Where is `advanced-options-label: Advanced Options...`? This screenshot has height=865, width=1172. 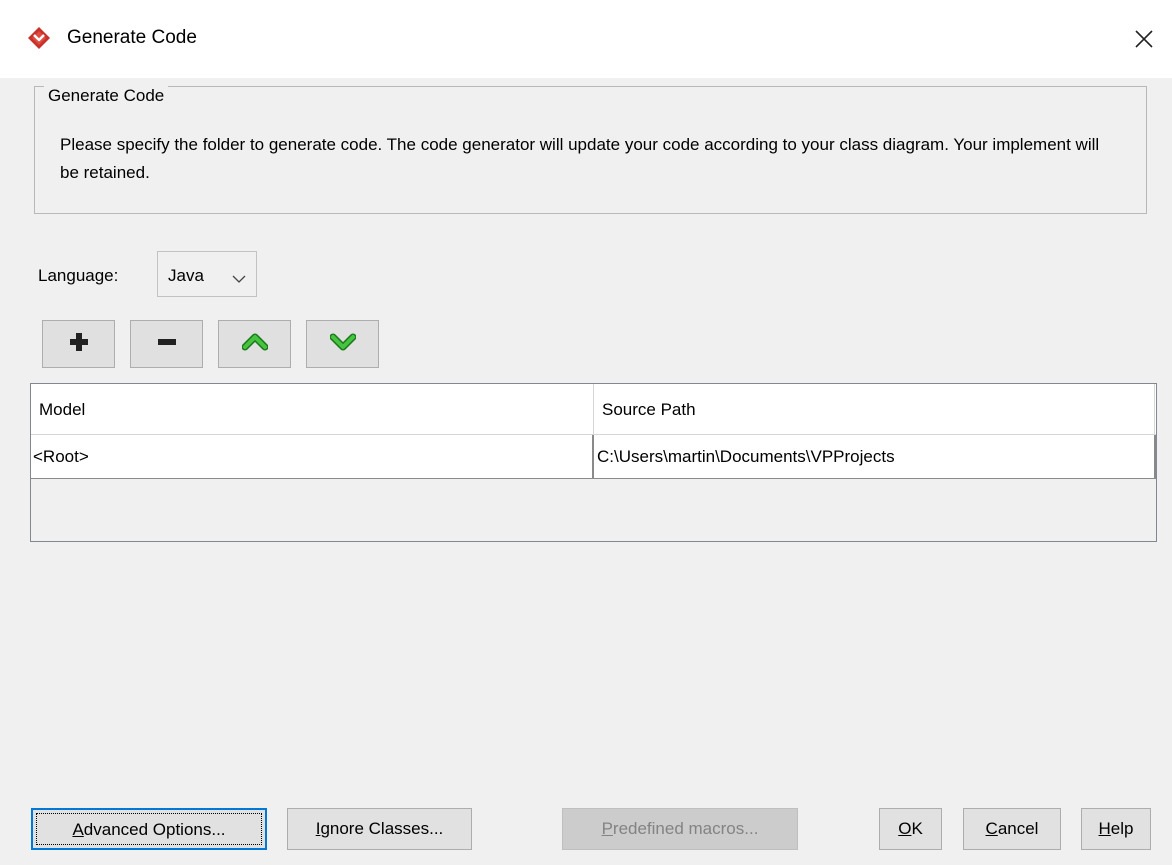 advanced-options-label: Advanced Options... is located at coordinates (149, 829).